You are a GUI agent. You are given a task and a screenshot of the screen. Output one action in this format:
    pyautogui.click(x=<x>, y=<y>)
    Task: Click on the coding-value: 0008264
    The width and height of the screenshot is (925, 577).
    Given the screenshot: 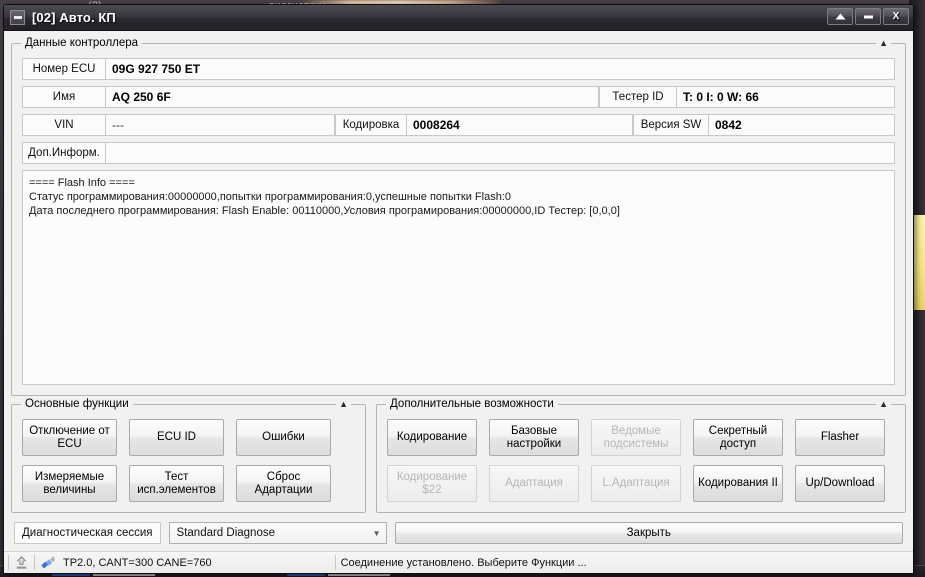 What is the action you would take?
    pyautogui.click(x=520, y=125)
    